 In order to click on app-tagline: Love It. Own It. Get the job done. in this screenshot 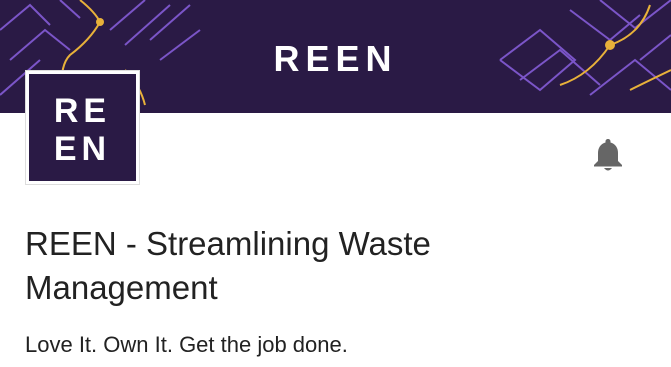, I will do `click(186, 344)`.